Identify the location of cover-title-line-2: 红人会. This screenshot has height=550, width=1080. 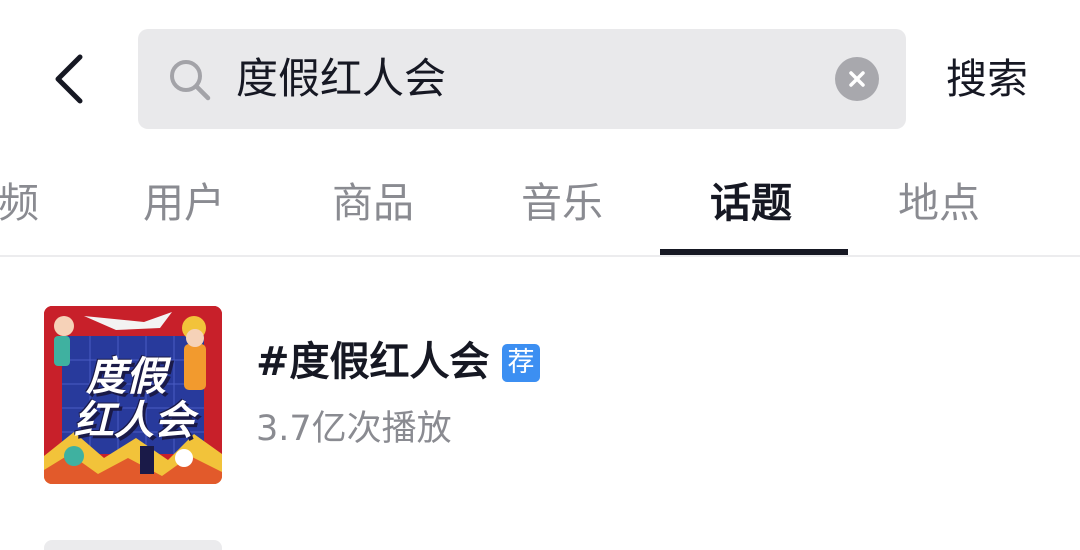
(134, 420).